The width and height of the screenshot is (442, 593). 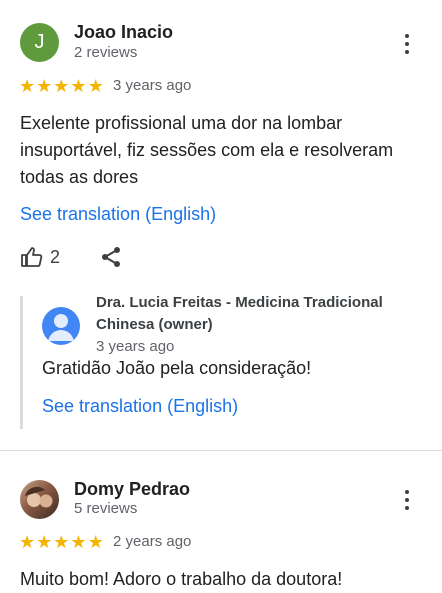 What do you see at coordinates (32, 257) in the screenshot?
I see `thumb-up-icon` at bounding box center [32, 257].